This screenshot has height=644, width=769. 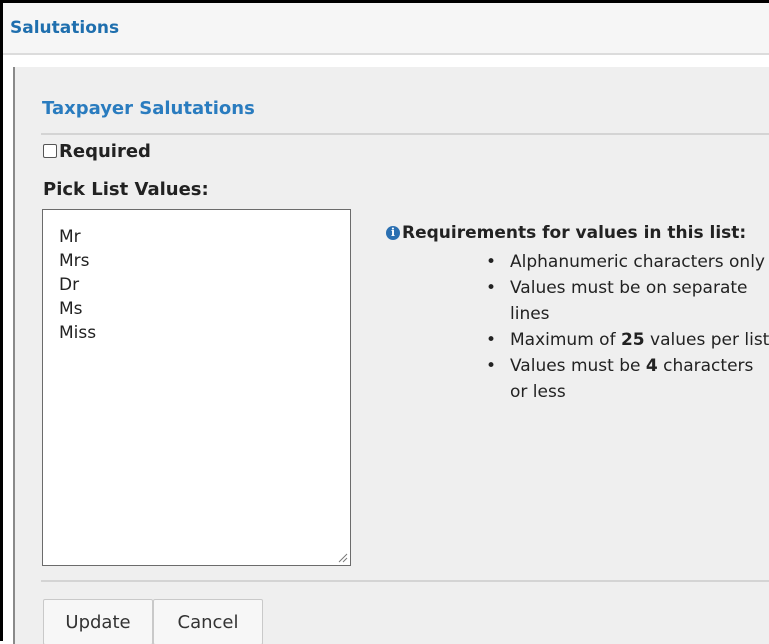 I want to click on required-checkbox, so click(x=50, y=151).